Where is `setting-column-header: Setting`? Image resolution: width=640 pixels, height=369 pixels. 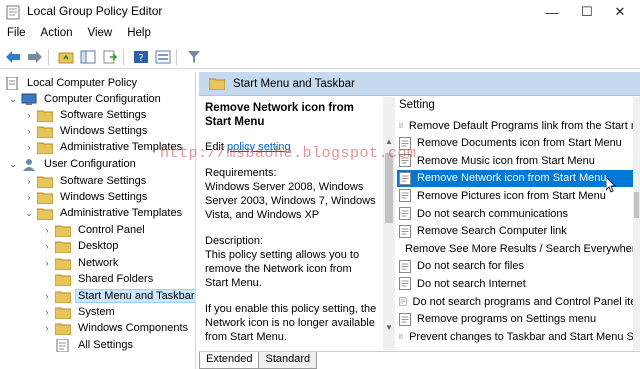
setting-column-header: Setting is located at coordinates (416, 108).